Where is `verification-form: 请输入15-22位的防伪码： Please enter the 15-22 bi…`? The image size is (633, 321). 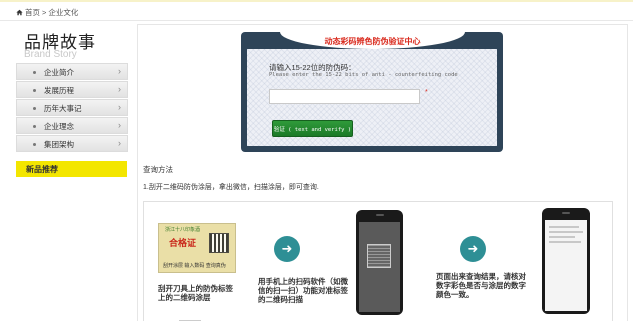 verification-form: 请输入15-22位的防伪码： Please enter the 15-22 bi… is located at coordinates (372, 97).